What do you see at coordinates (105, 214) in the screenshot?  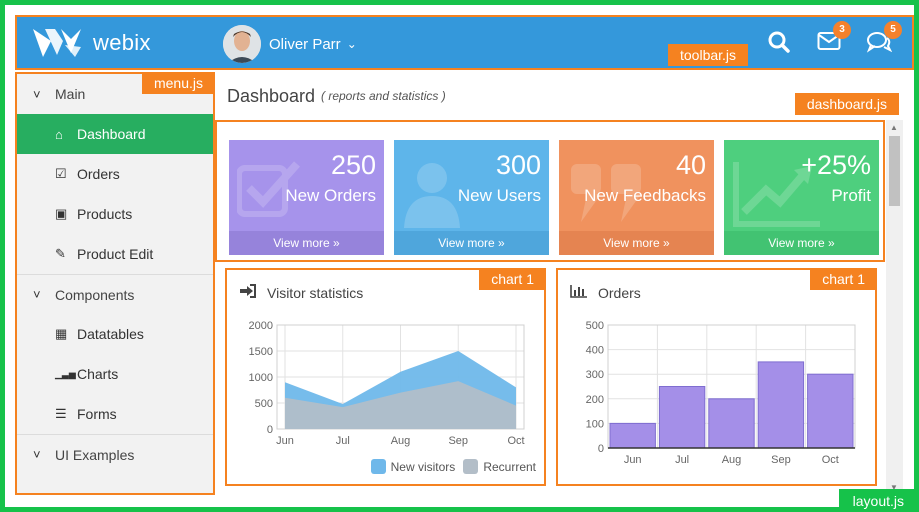 I see `sidebar-item-label: Products` at bounding box center [105, 214].